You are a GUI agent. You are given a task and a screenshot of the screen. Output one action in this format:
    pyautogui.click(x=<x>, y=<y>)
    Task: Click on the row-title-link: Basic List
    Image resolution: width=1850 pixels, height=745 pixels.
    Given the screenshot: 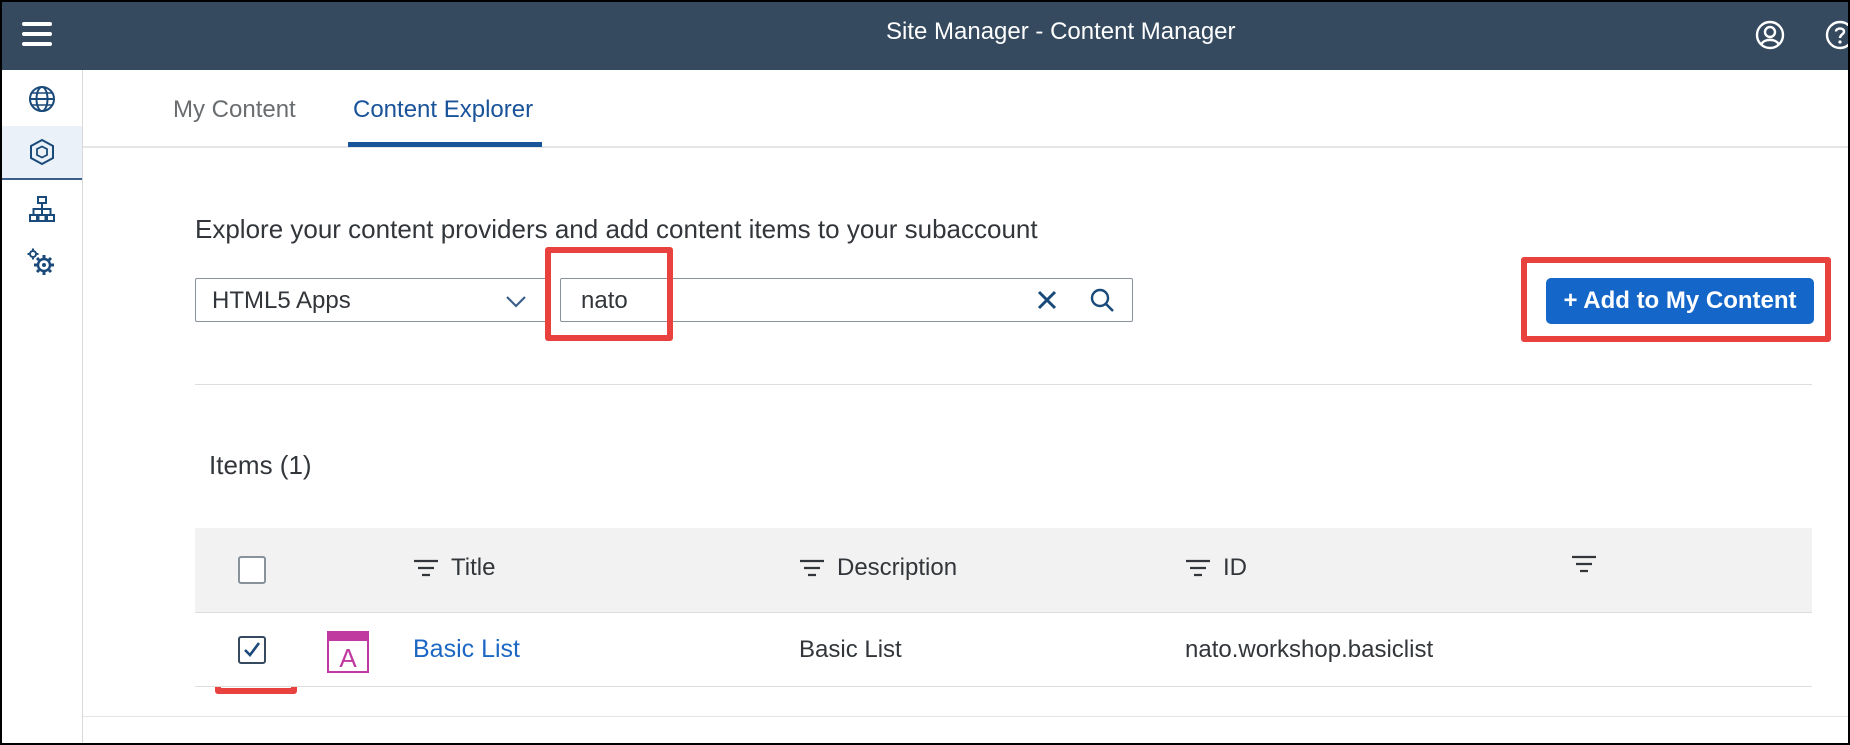 What is the action you would take?
    pyautogui.click(x=466, y=649)
    